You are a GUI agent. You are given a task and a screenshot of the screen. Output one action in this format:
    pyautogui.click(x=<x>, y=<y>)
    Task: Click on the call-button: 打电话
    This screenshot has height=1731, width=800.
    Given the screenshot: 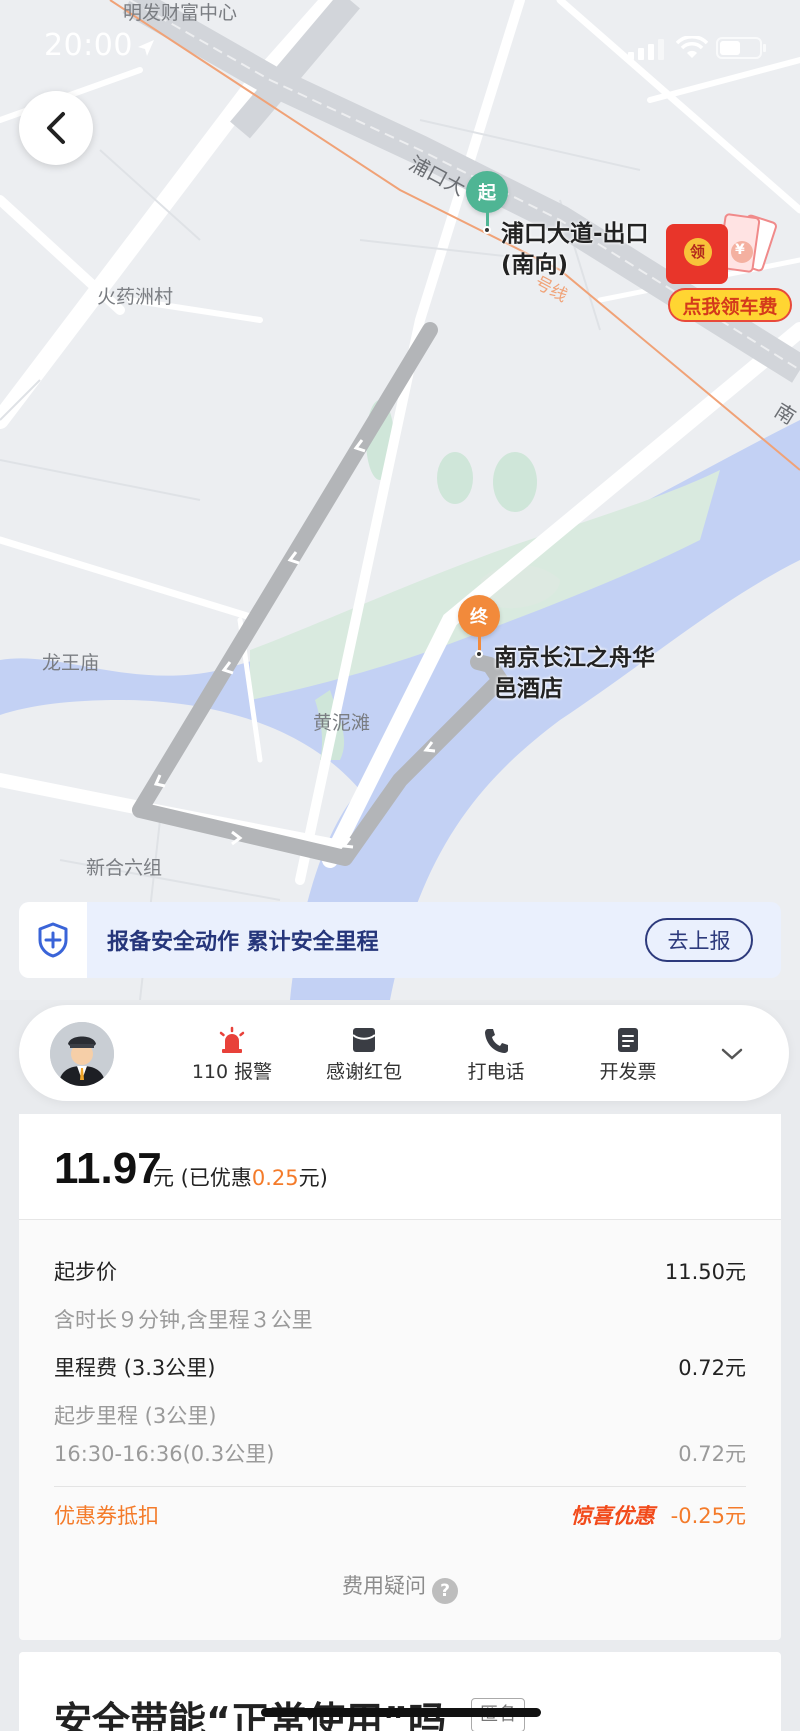 What is the action you would take?
    pyautogui.click(x=496, y=1054)
    